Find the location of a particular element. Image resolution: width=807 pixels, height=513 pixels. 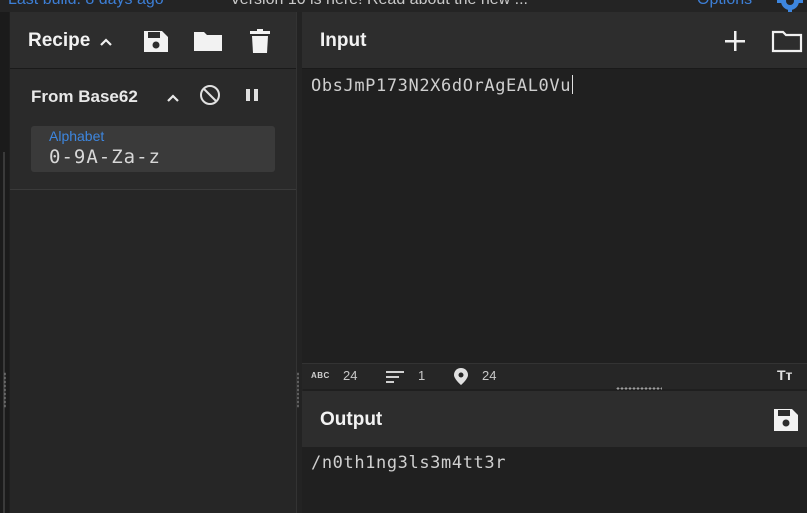

lines-icon is located at coordinates (395, 378).